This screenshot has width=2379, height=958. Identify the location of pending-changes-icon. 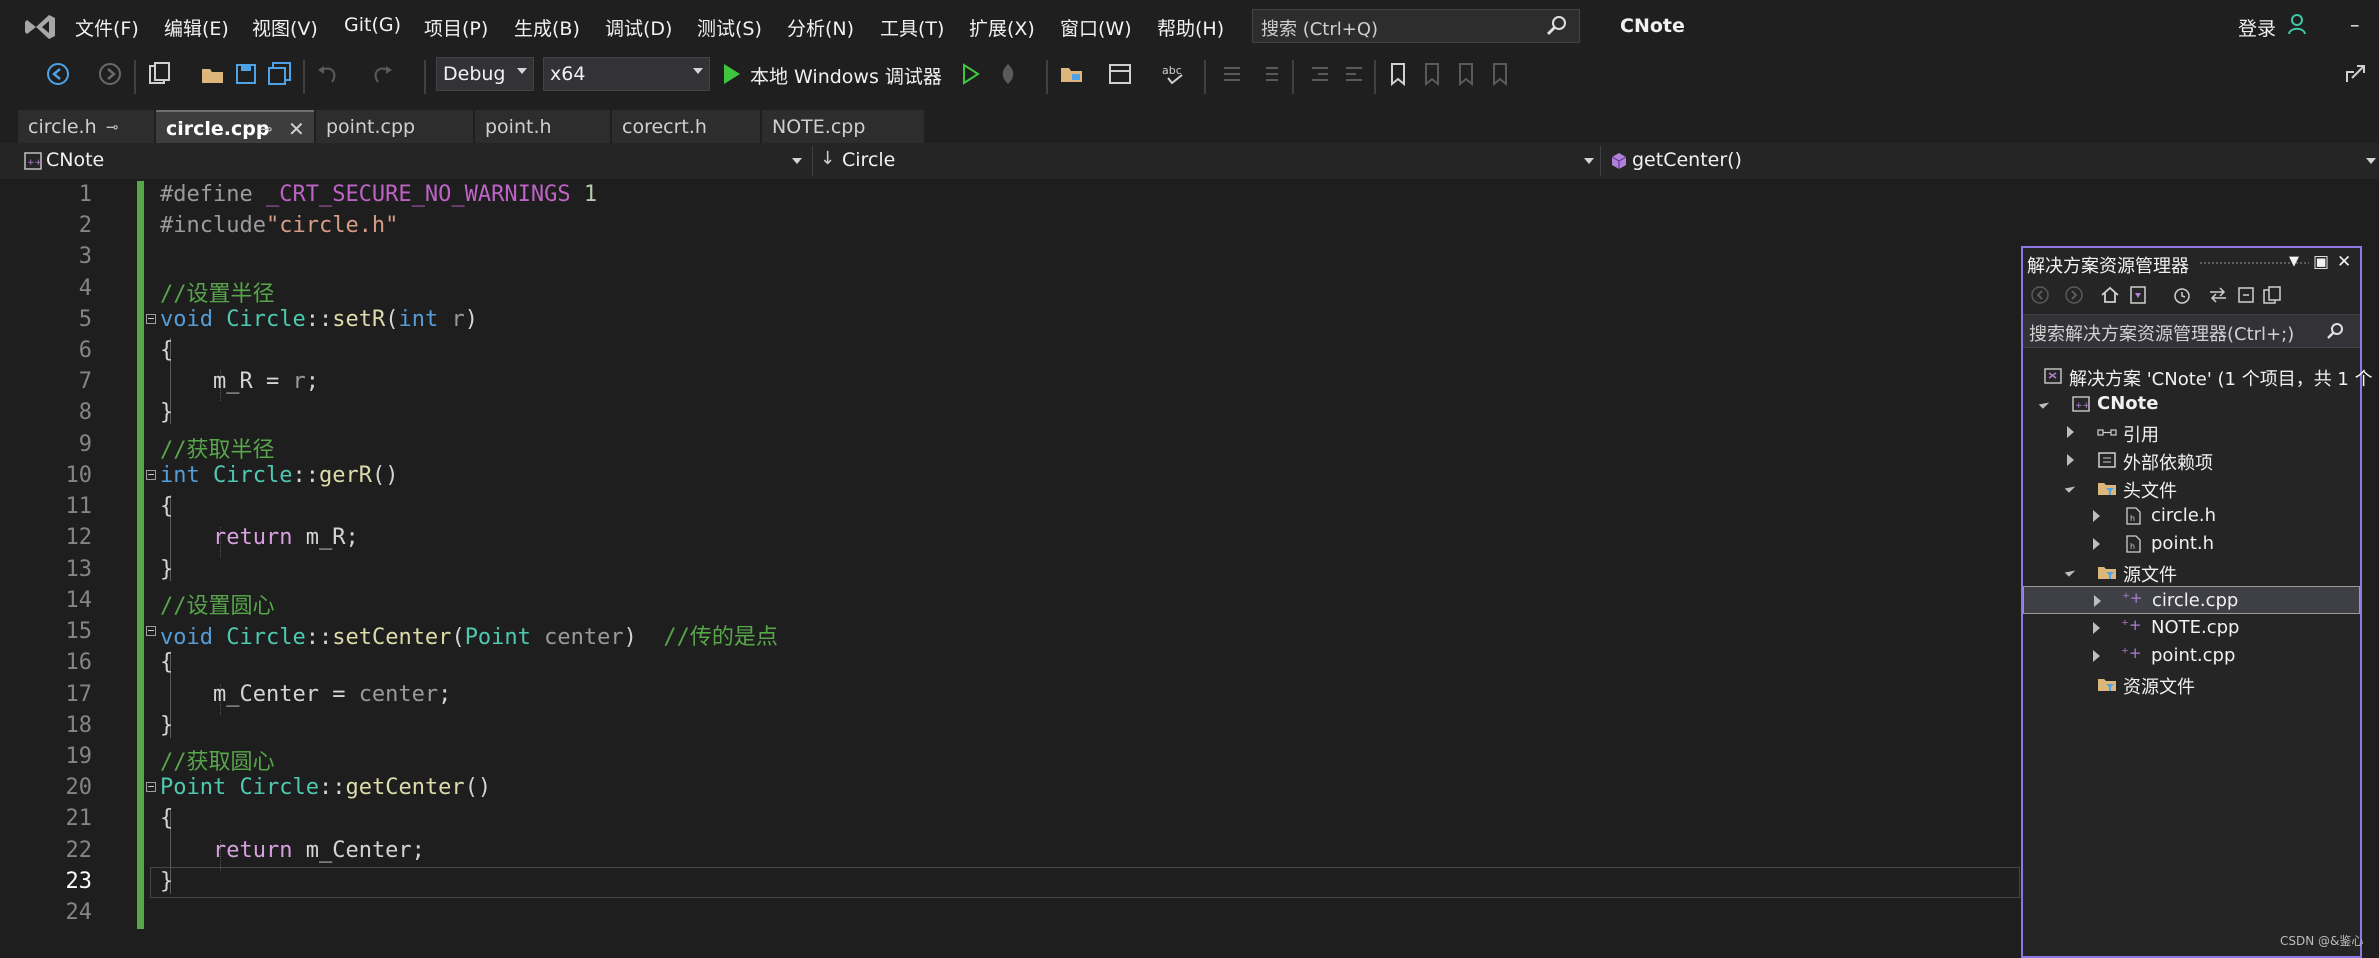
(2182, 295).